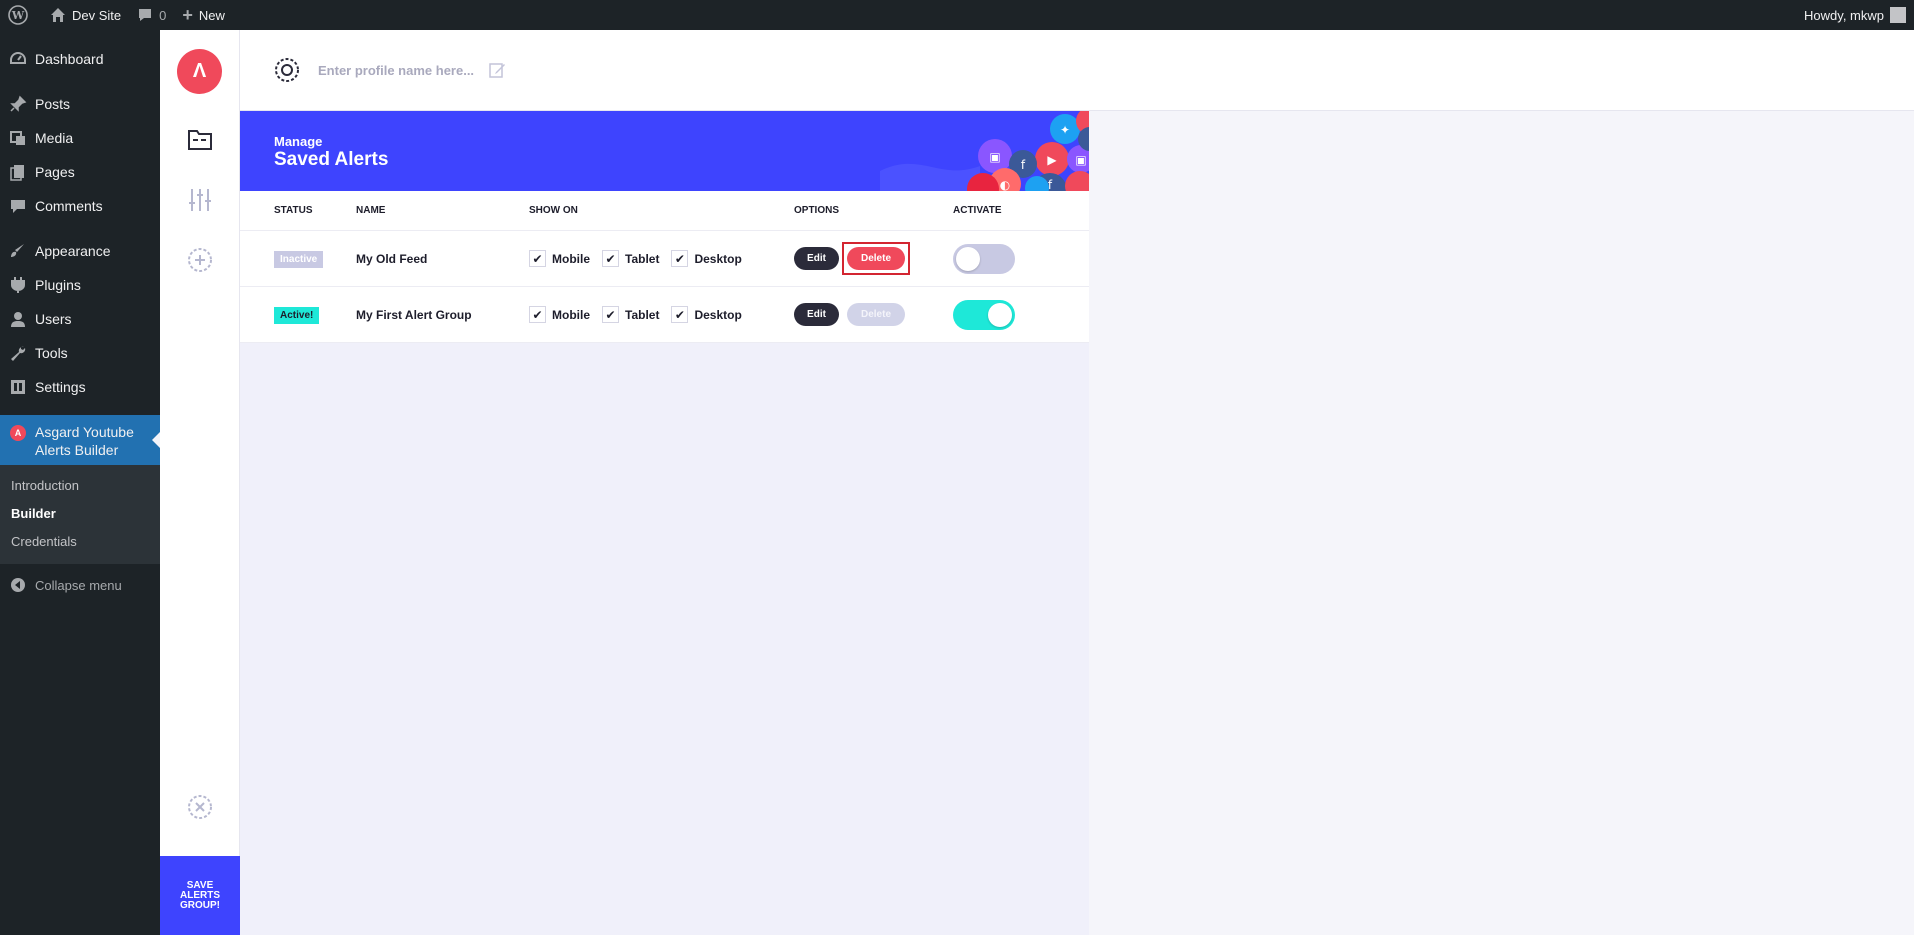 This screenshot has height=935, width=1914. What do you see at coordinates (80, 387) in the screenshot?
I see `sidebar-item-settings: Settings` at bounding box center [80, 387].